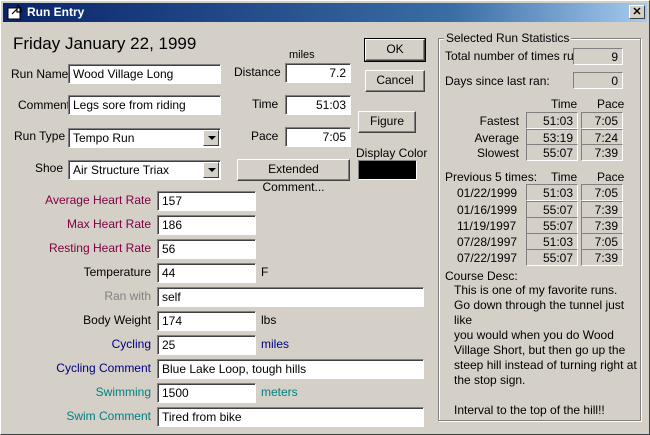 This screenshot has height=435, width=650. Describe the element at coordinates (487, 210) in the screenshot. I see `prev-date: 01/16/1999` at that location.